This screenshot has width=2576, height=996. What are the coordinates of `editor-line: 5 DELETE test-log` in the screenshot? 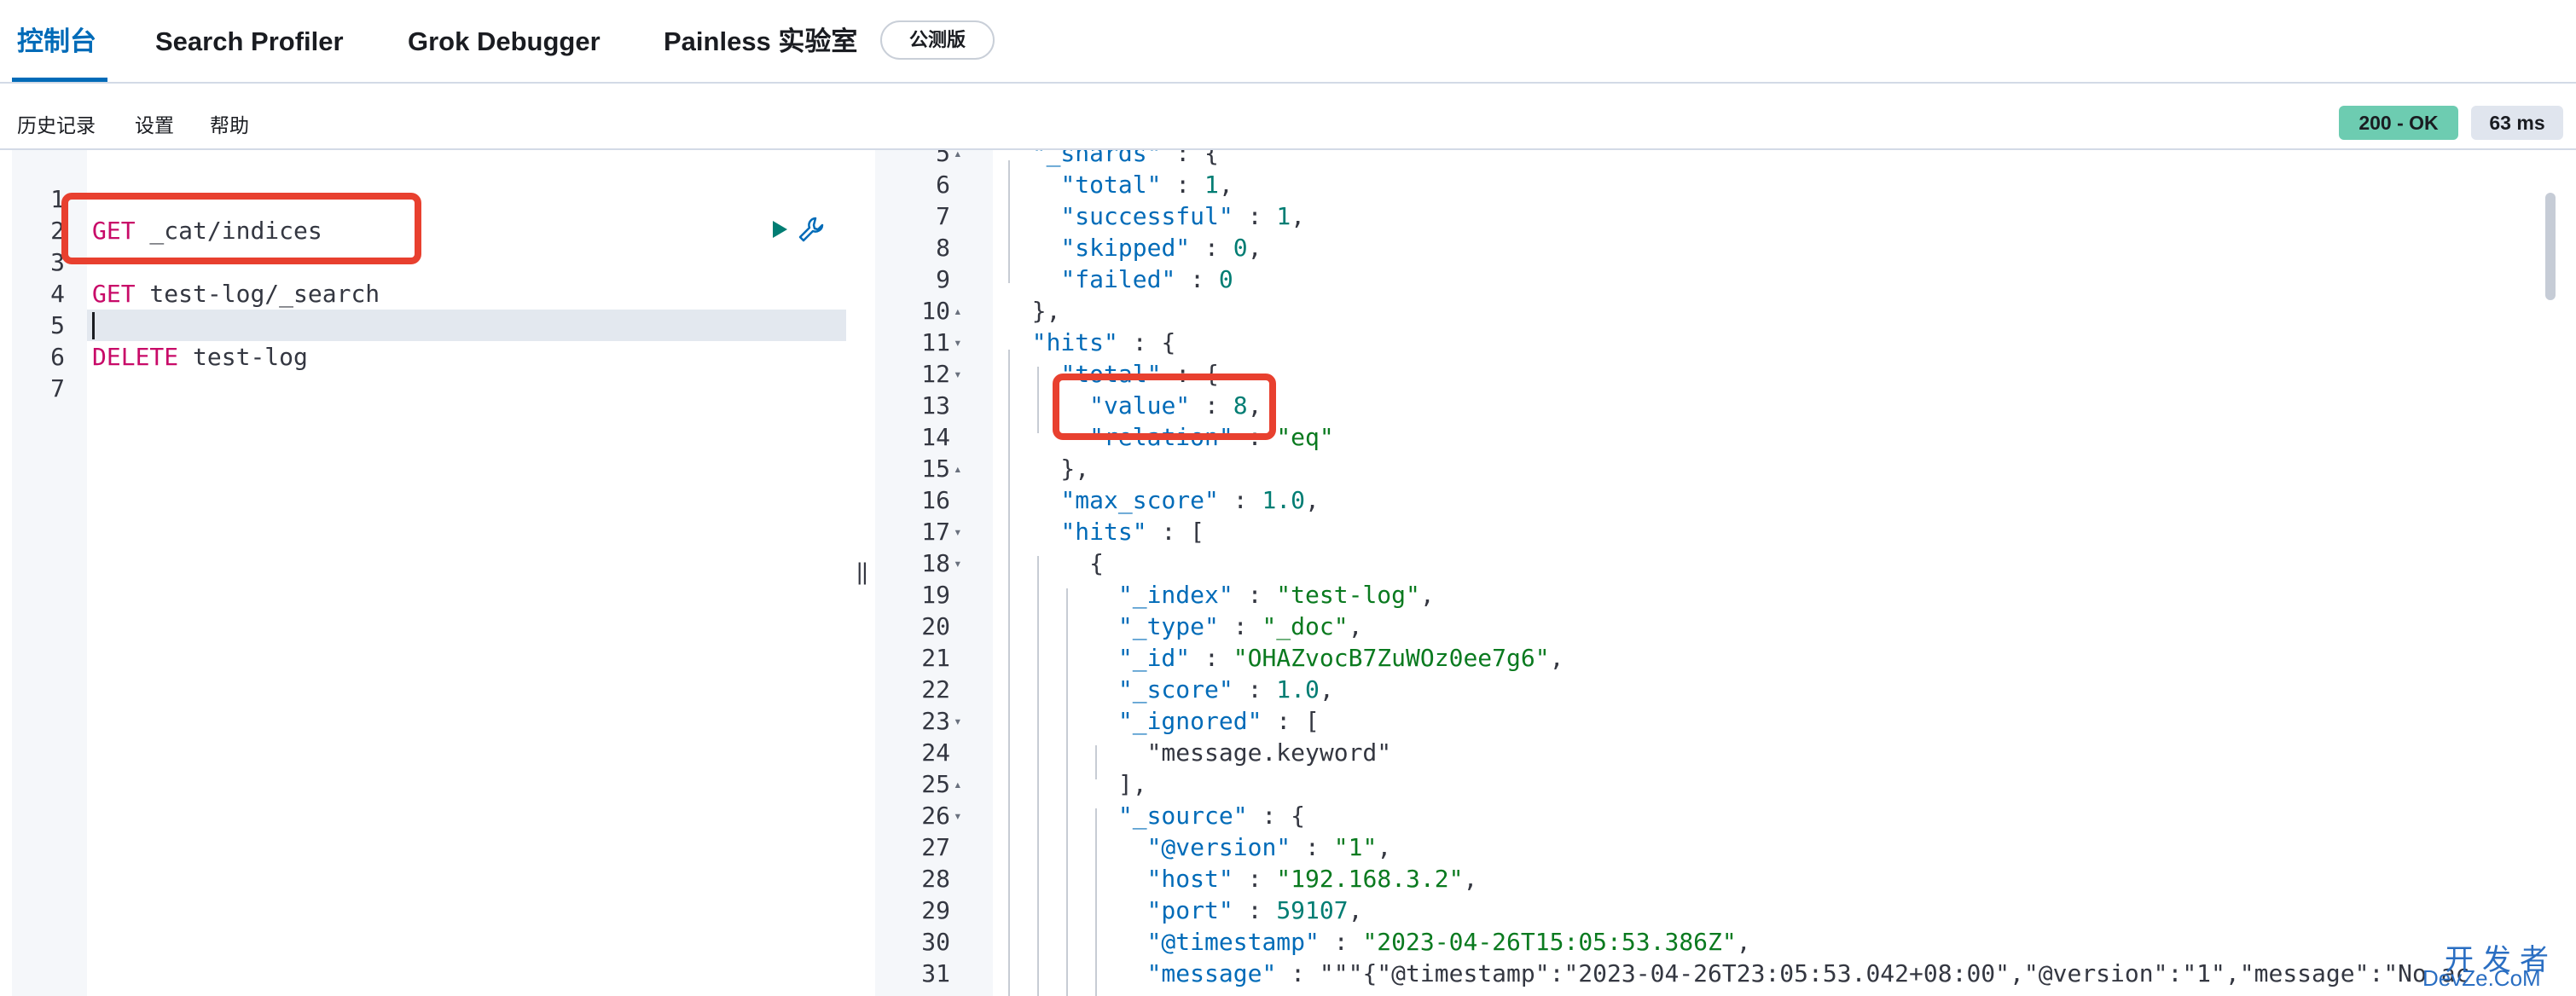 It's located at (429, 324).